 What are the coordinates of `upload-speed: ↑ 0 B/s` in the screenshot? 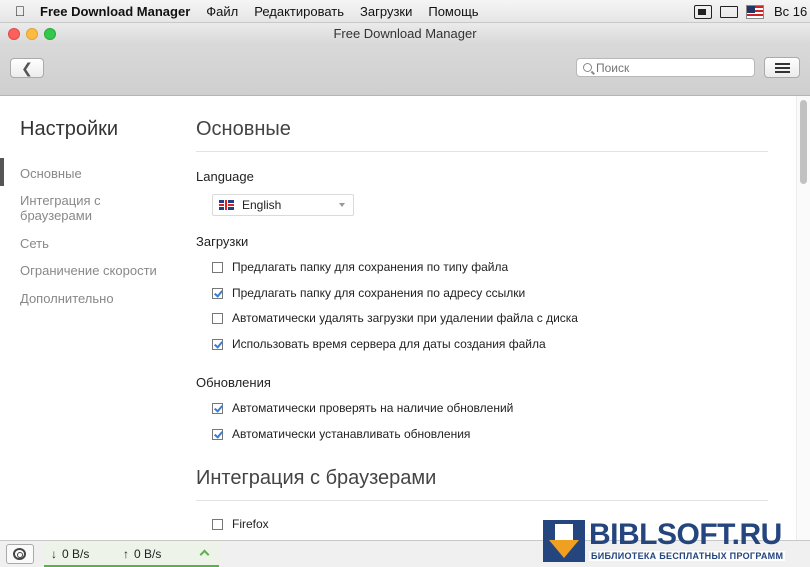 It's located at (142, 554).